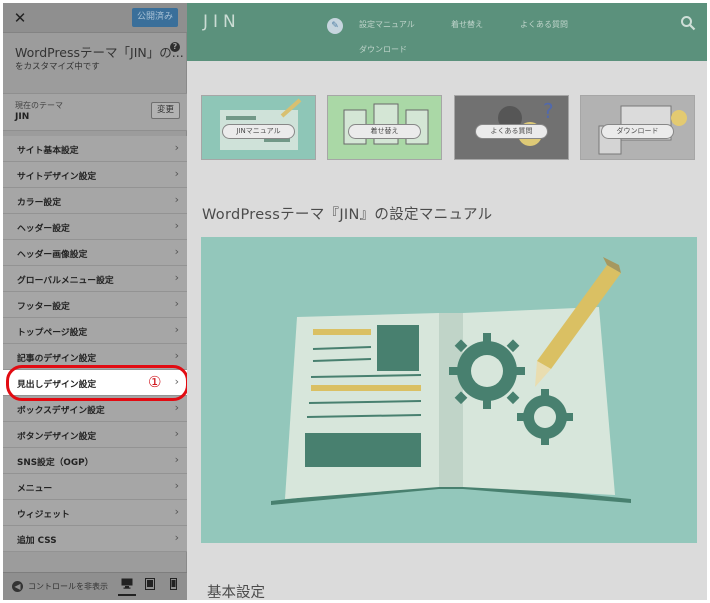 The image size is (710, 603). Describe the element at coordinates (637, 131) in the screenshot. I see `banner-label: ダウンロード` at that location.